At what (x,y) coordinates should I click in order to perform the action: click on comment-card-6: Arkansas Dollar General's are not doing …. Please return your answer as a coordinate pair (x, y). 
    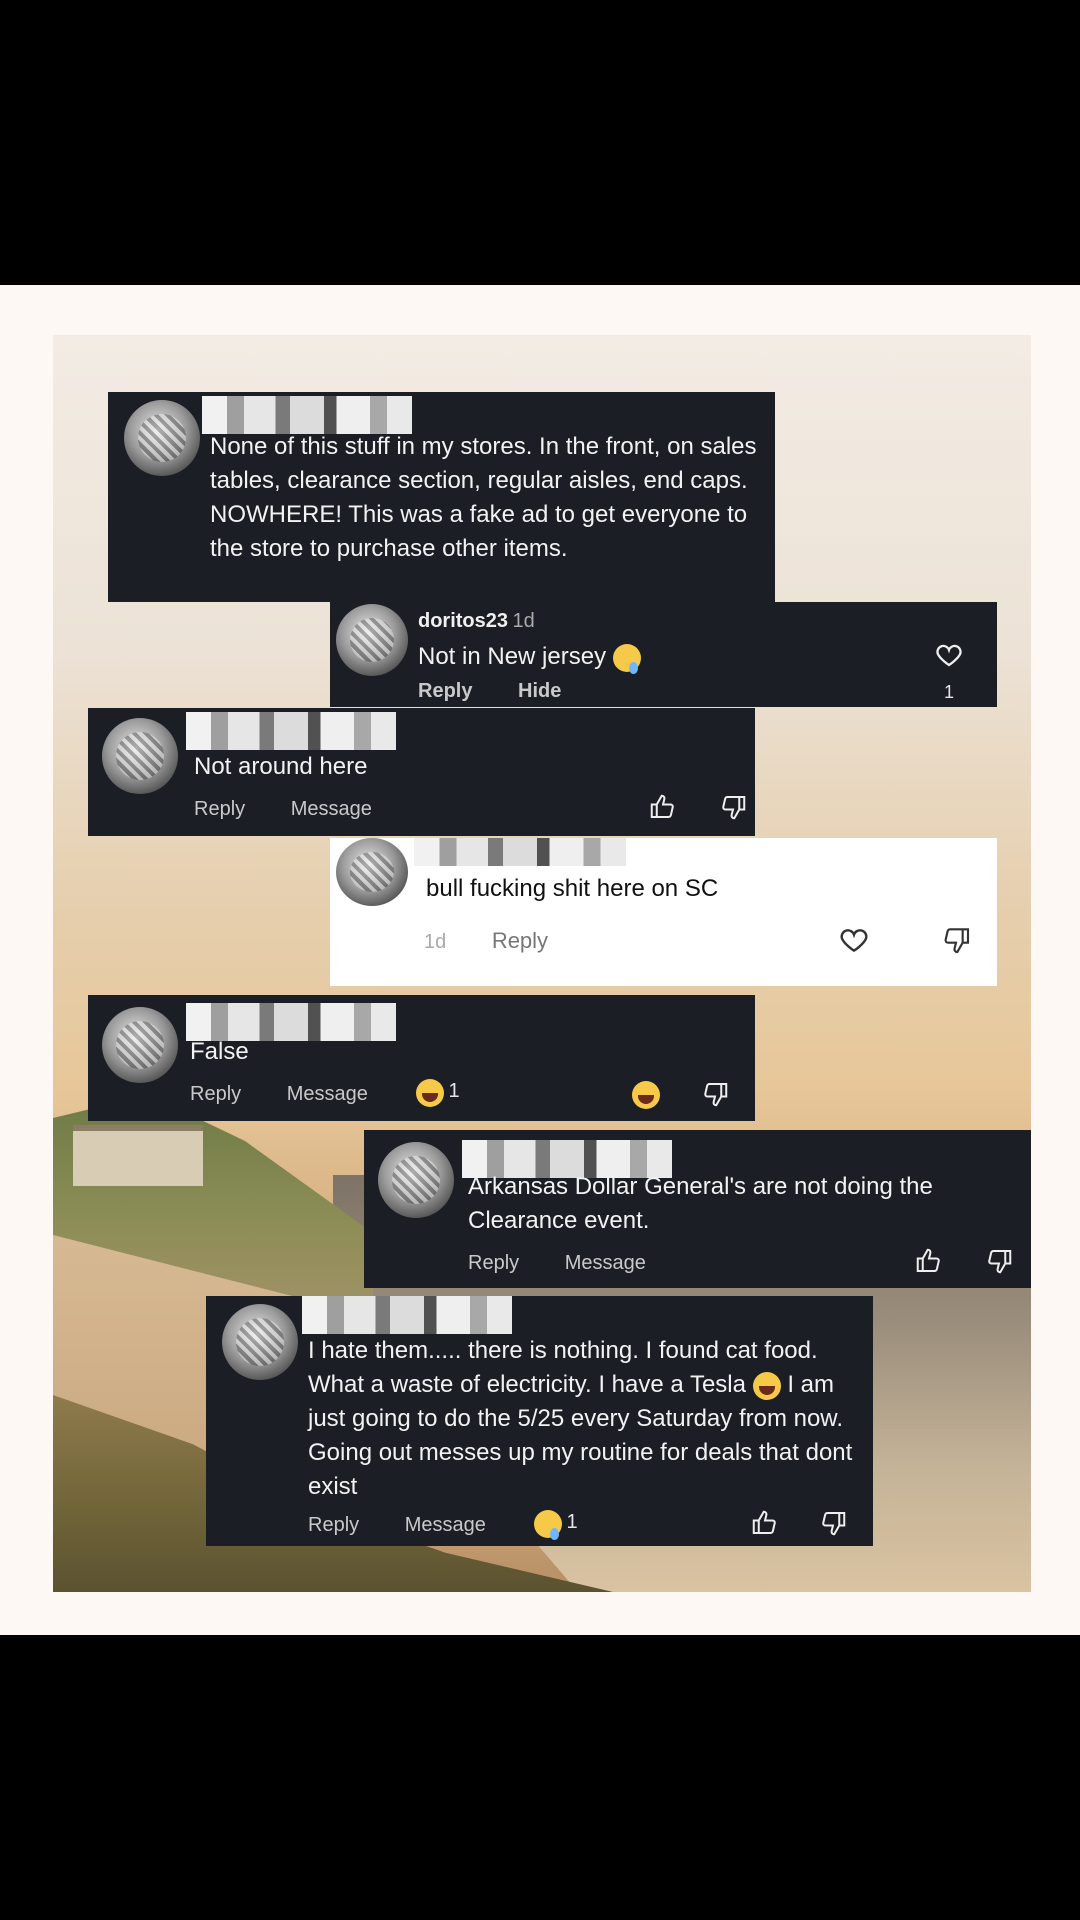
    Looking at the image, I should click on (697, 1209).